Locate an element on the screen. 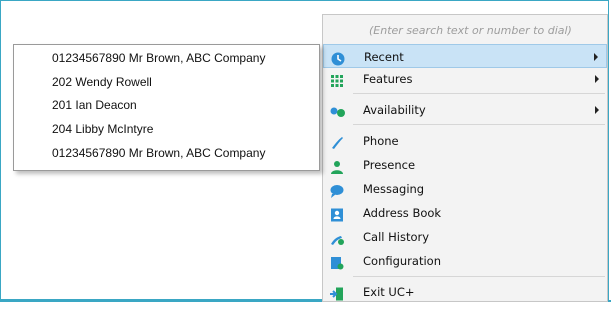 The image size is (611, 309). menu-item-recent: Recent is located at coordinates (465, 56).